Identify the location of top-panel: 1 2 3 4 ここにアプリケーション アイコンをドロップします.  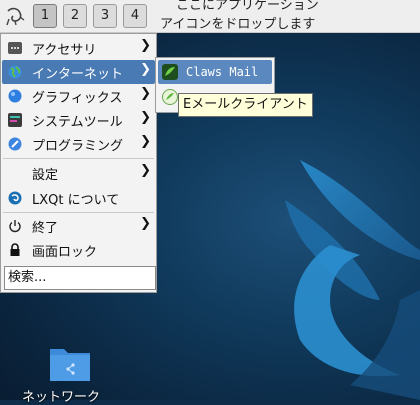
(210, 16).